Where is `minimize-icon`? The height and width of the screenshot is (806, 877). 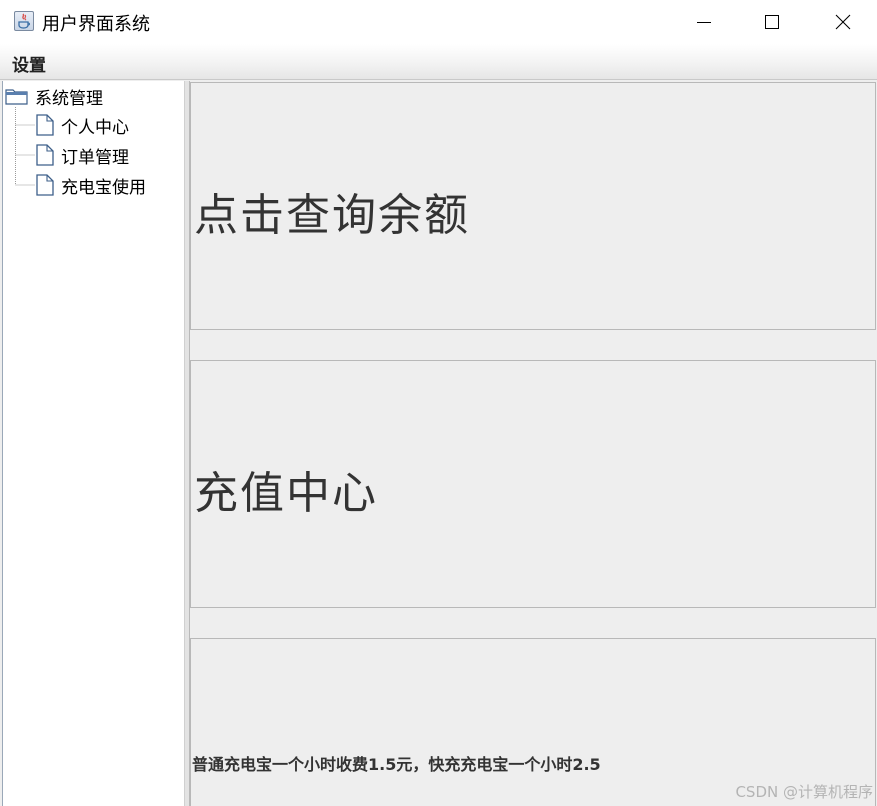
minimize-icon is located at coordinates (704, 22).